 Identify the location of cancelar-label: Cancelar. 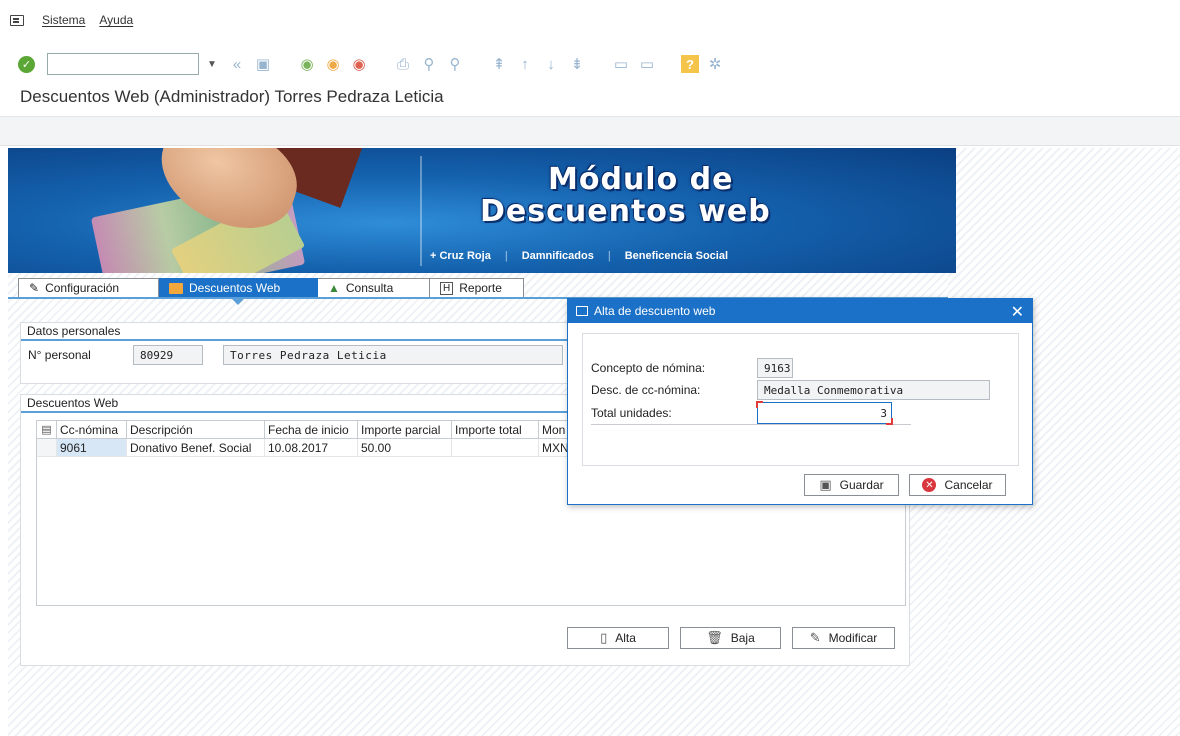
(968, 485).